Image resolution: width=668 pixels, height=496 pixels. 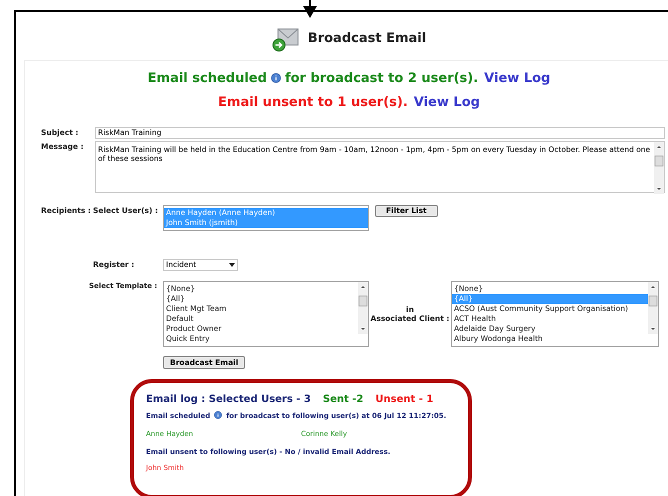 What do you see at coordinates (404, 400) in the screenshot?
I see `unsent-count: Unsent - 1` at bounding box center [404, 400].